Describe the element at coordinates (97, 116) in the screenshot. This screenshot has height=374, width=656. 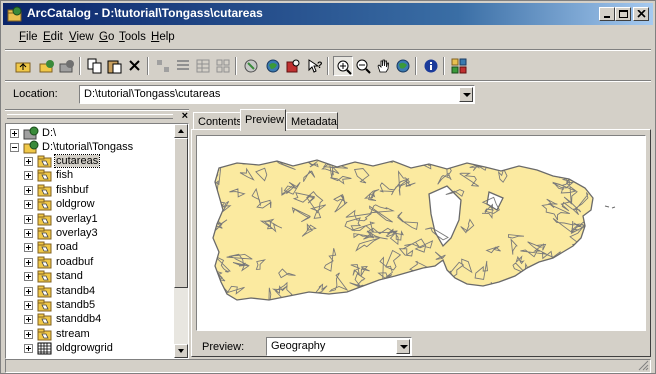
I see `tree-caption: ×` at that location.